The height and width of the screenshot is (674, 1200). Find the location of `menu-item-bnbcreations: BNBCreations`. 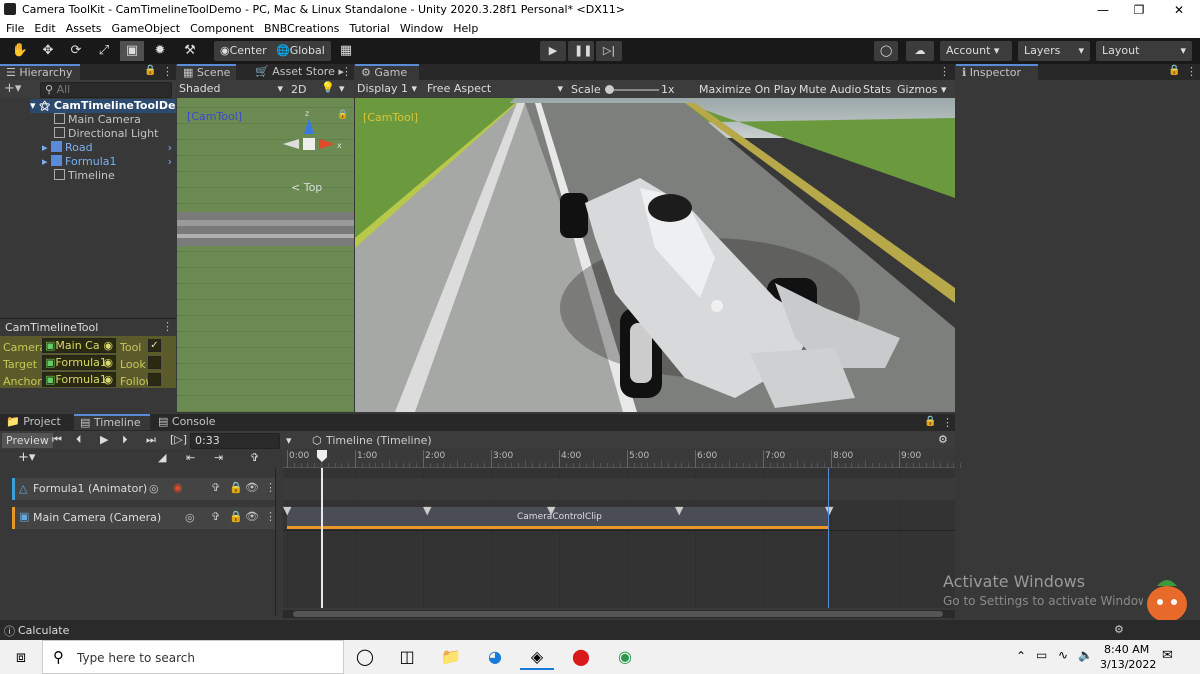

menu-item-bnbcreations: BNBCreations is located at coordinates (300, 27).